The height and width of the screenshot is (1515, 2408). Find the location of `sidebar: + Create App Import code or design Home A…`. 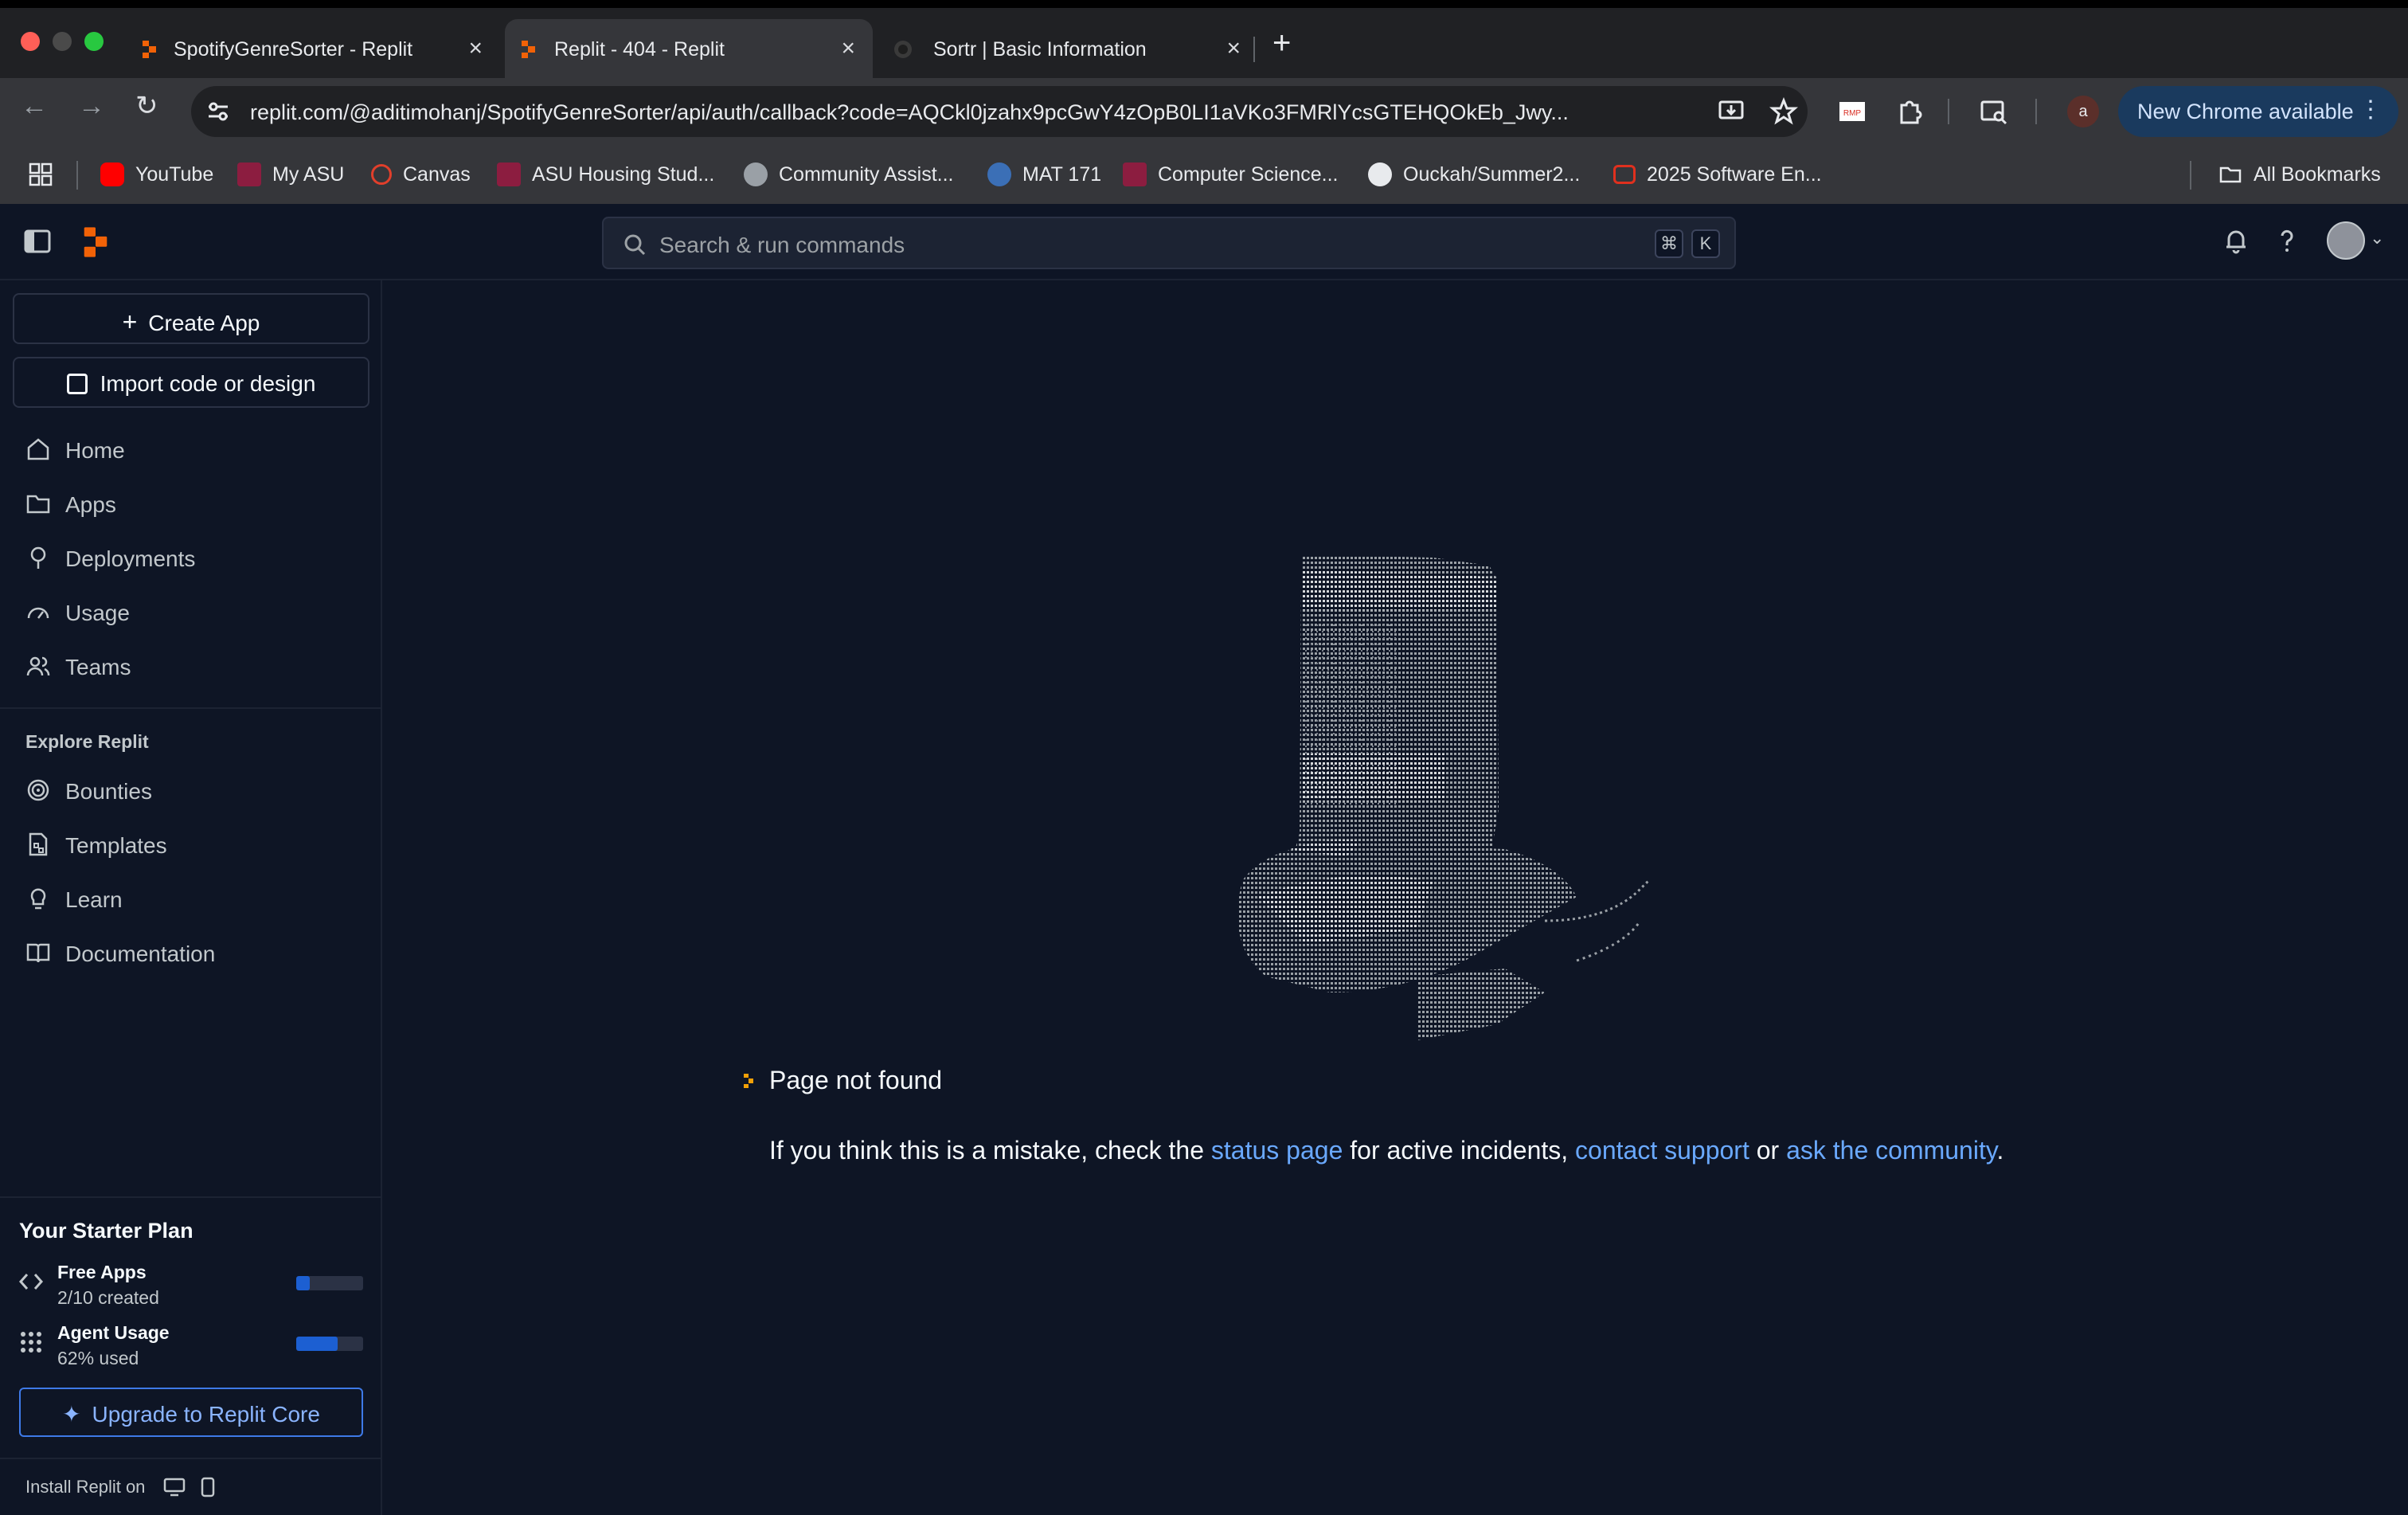

sidebar: + Create App Import code or design Home A… is located at coordinates (191, 898).